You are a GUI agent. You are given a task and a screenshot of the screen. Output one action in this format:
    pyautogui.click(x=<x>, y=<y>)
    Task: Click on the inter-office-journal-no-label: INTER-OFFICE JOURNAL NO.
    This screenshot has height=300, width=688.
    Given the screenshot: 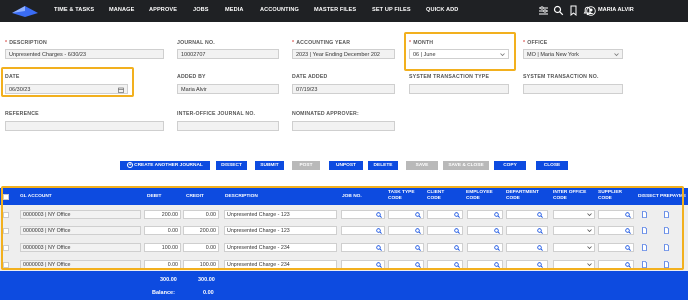 What is the action you would take?
    pyautogui.click(x=216, y=114)
    